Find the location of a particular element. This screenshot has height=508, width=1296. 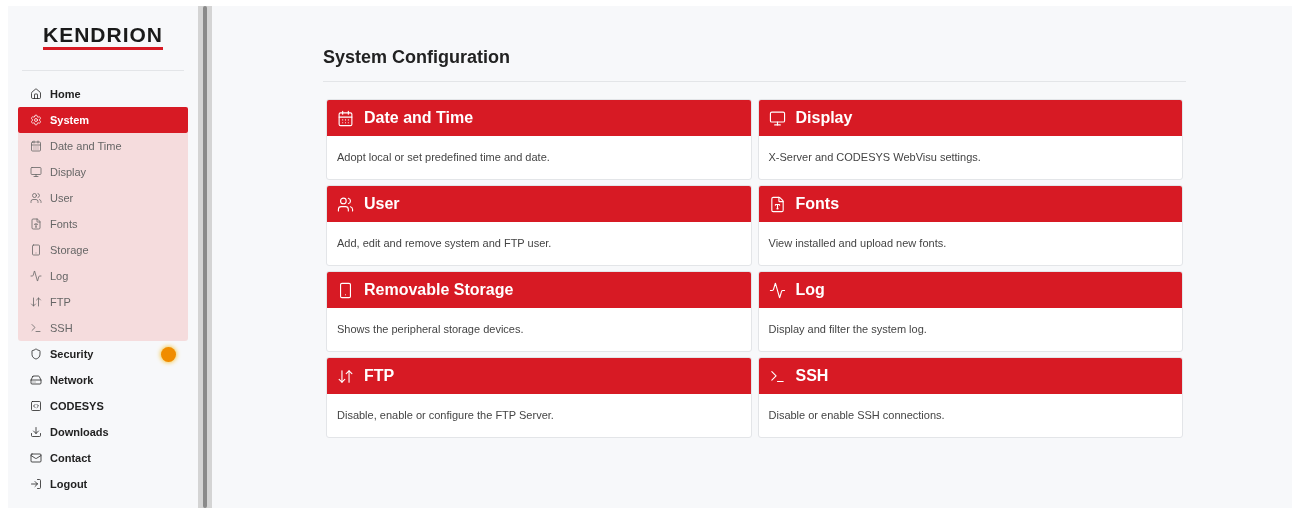

card-title: Date and Time is located at coordinates (419, 118).